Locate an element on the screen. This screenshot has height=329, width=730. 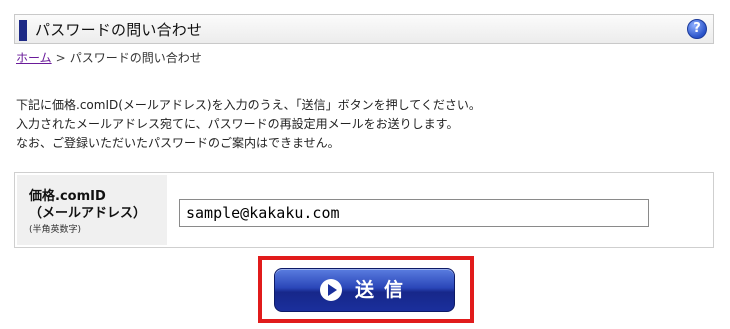
email-label-title: 価格.comID is located at coordinates (67, 196).